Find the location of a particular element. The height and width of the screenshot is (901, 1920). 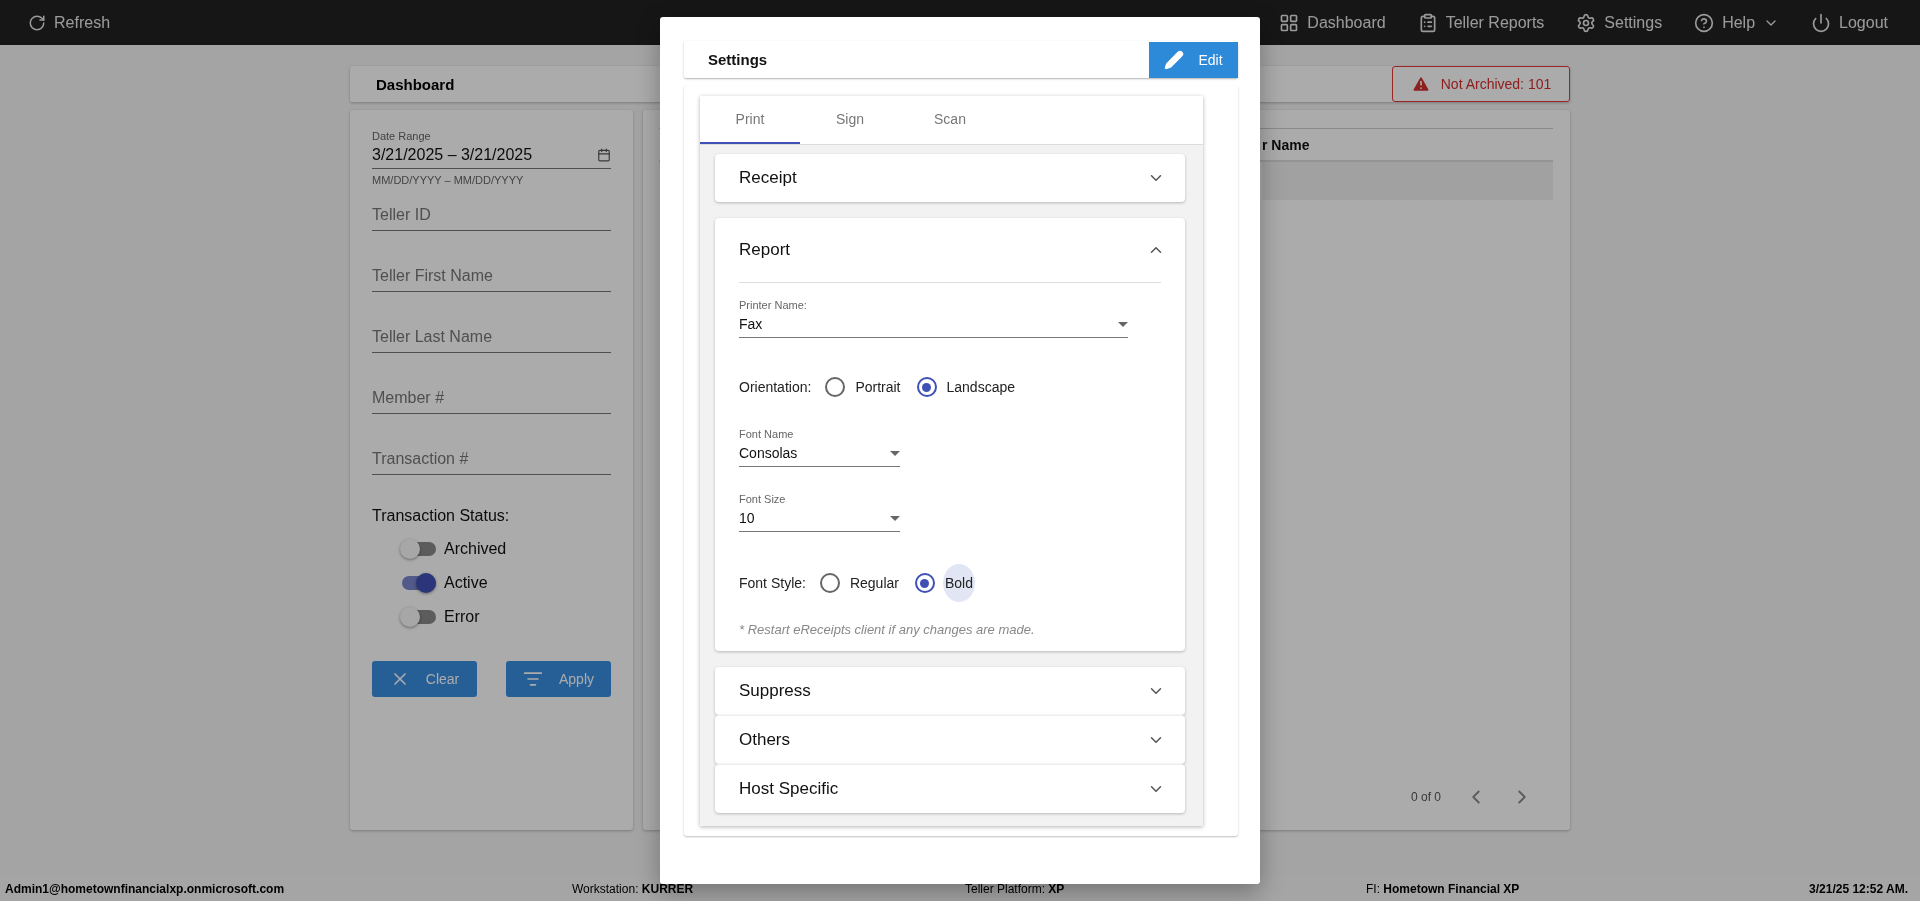

nav-link: Teller Reports is located at coordinates (1481, 22).